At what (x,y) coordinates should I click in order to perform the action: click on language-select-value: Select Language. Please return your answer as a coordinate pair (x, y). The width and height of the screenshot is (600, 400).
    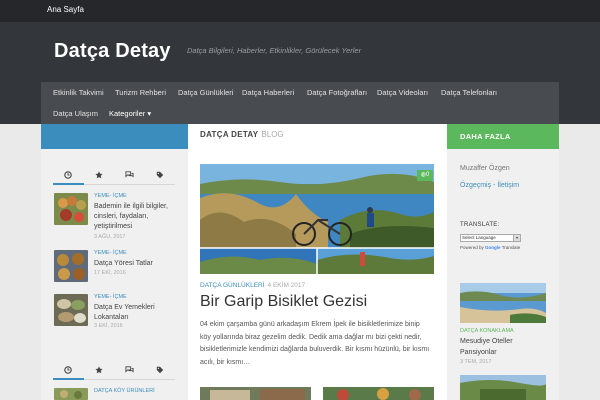
    Looking at the image, I should click on (479, 237).